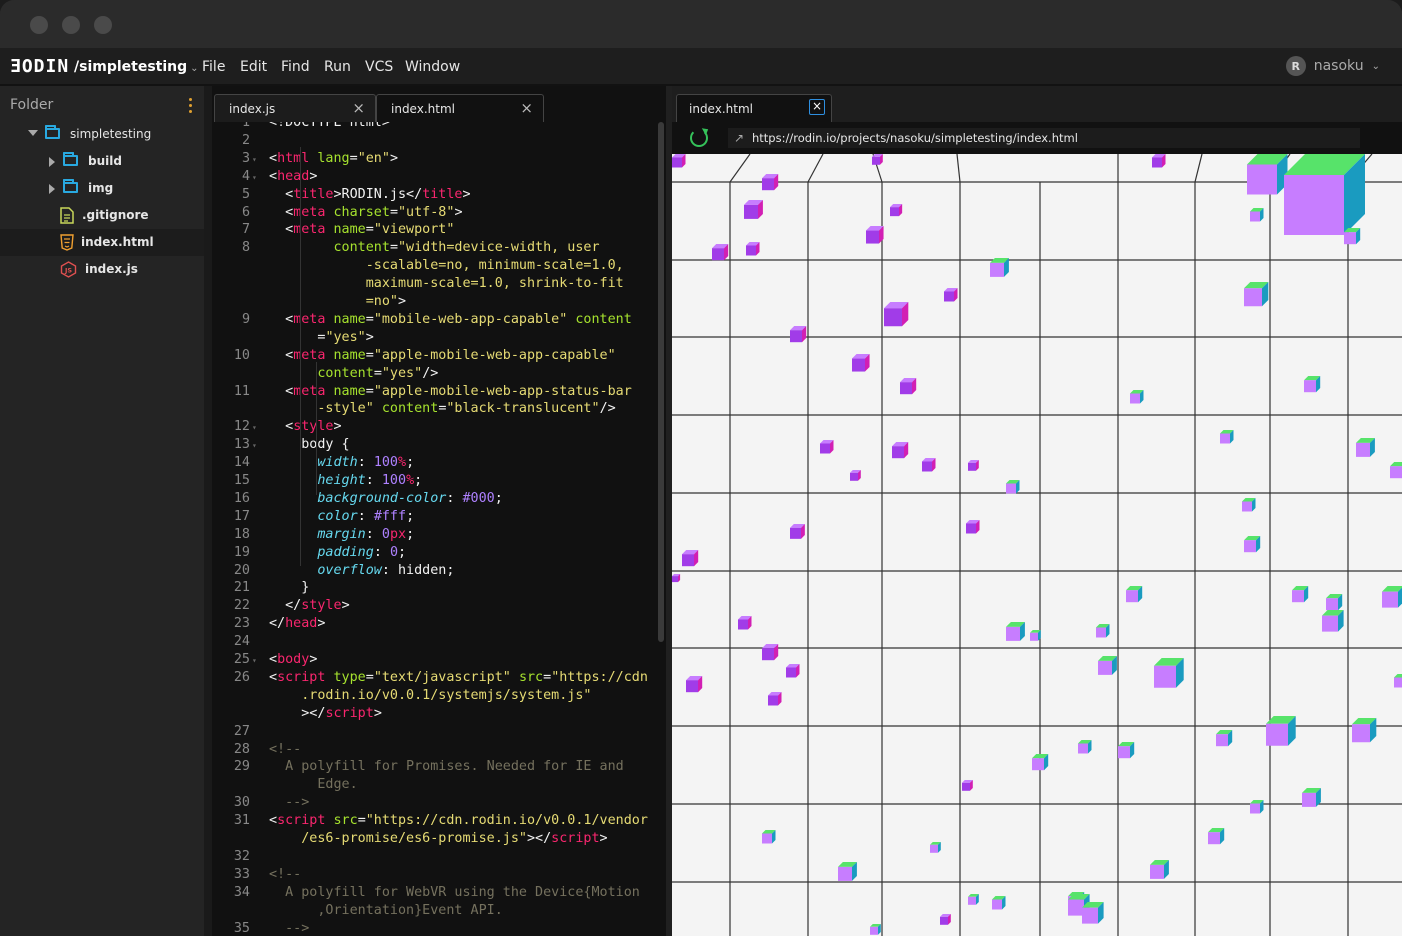 The width and height of the screenshot is (1402, 936). What do you see at coordinates (295, 108) in the screenshot?
I see `tab-index-js: index.js ×` at bounding box center [295, 108].